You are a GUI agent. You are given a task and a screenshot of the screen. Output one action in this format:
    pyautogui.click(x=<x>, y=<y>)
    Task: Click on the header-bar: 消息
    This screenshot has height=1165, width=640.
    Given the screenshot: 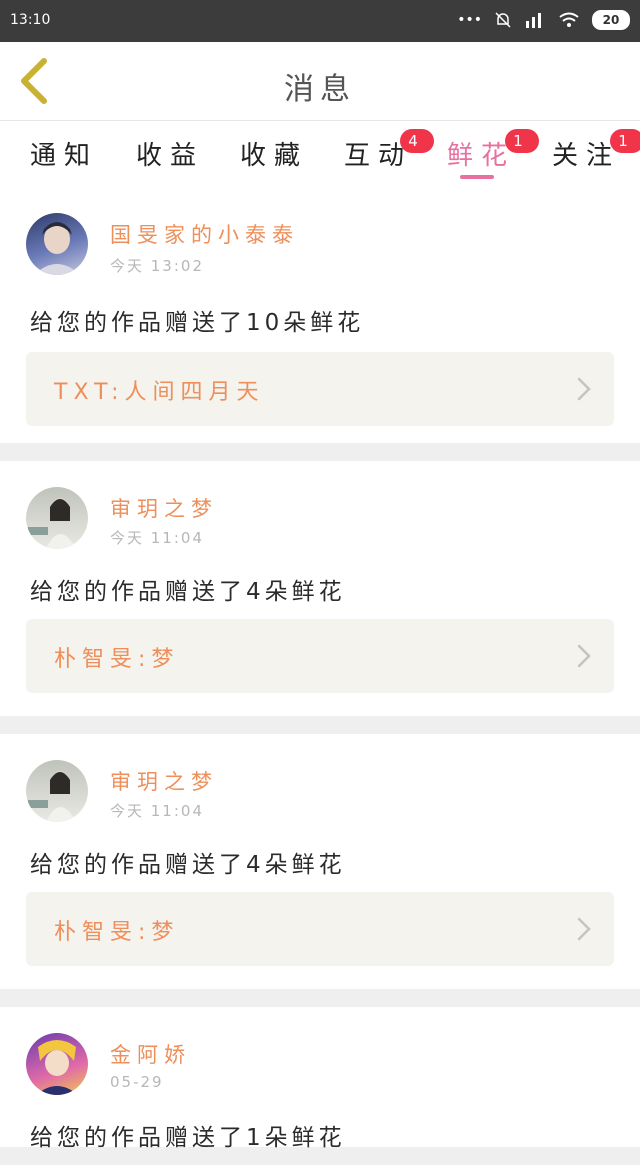 What is the action you would take?
    pyautogui.click(x=320, y=81)
    